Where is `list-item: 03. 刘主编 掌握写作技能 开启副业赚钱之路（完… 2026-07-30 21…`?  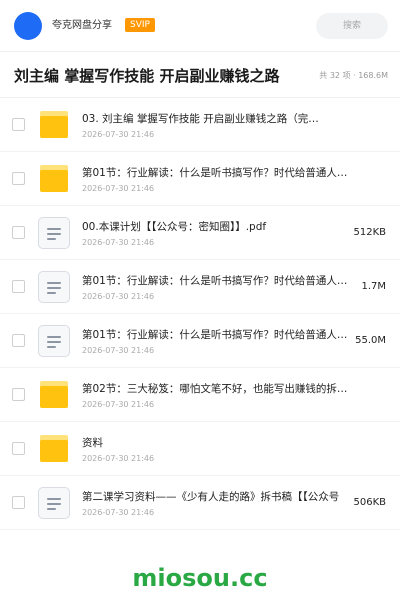
list-item: 03. 刘主编 掌握写作技能 开启副业赚钱之路（完… 2026-07-30 21… is located at coordinates (200, 125).